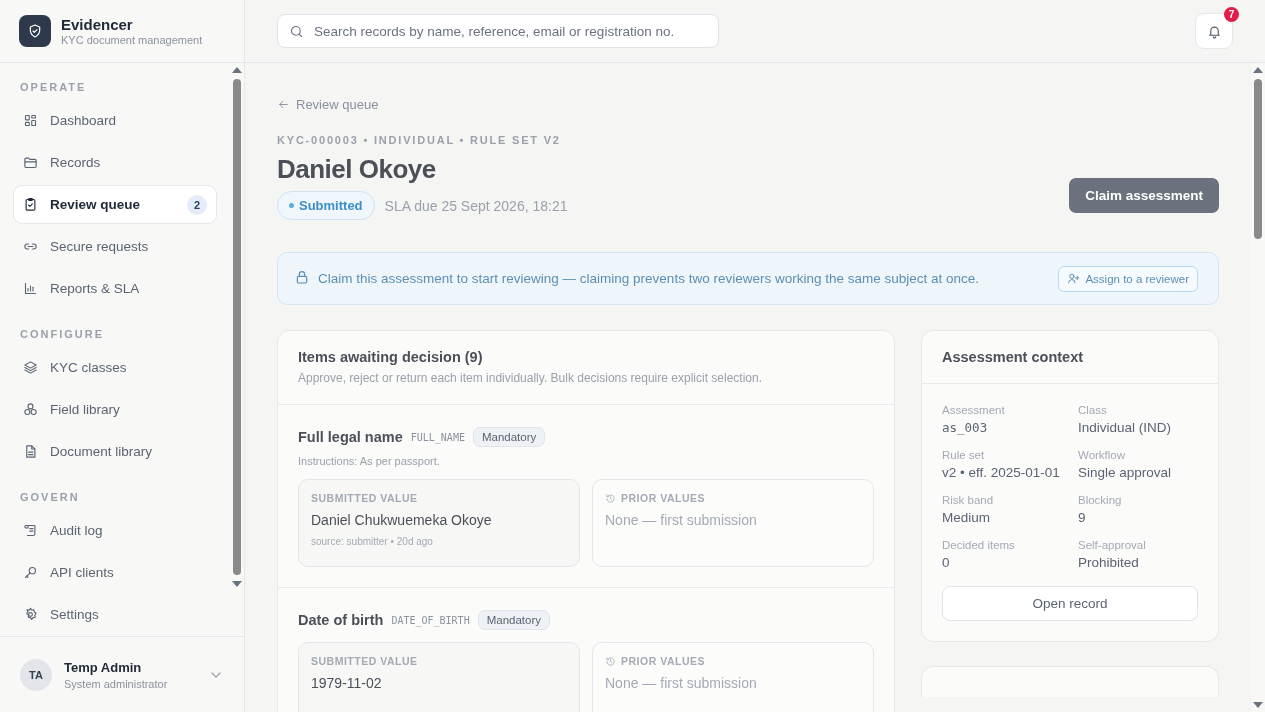  I want to click on grid-icon, so click(30, 120).